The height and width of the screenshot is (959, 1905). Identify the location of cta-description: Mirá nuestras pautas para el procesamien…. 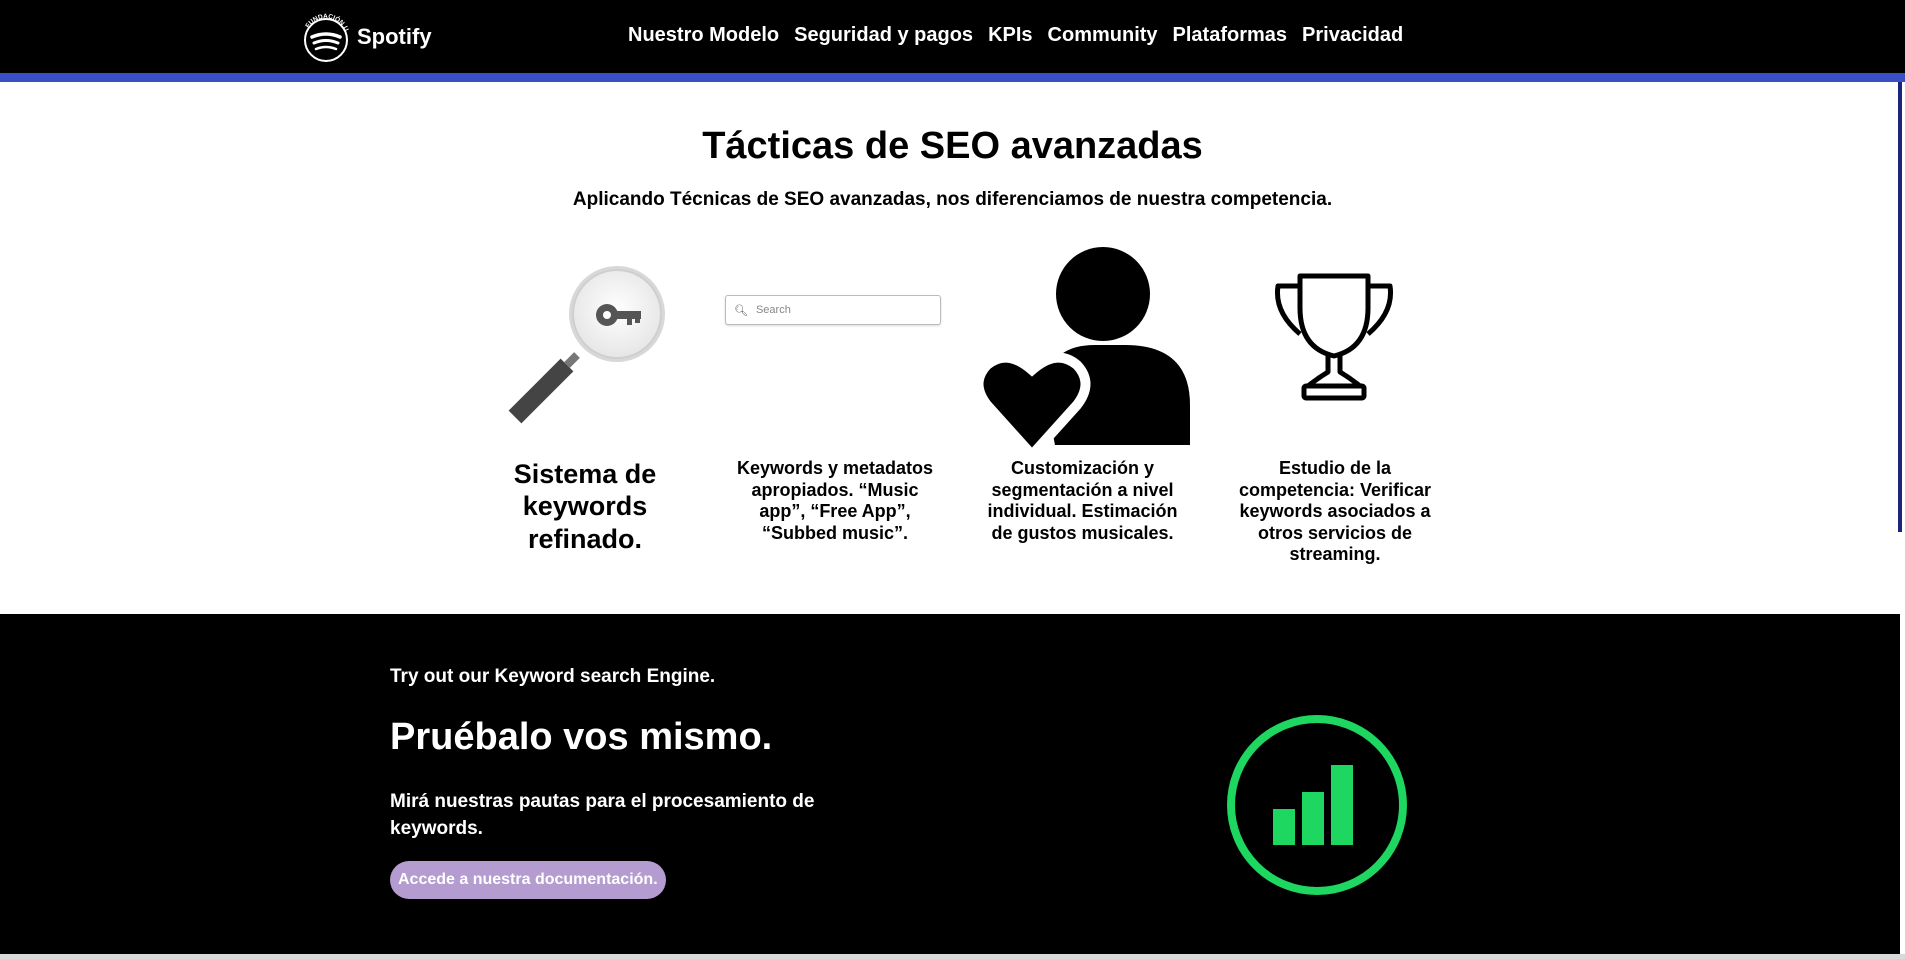
(602, 815).